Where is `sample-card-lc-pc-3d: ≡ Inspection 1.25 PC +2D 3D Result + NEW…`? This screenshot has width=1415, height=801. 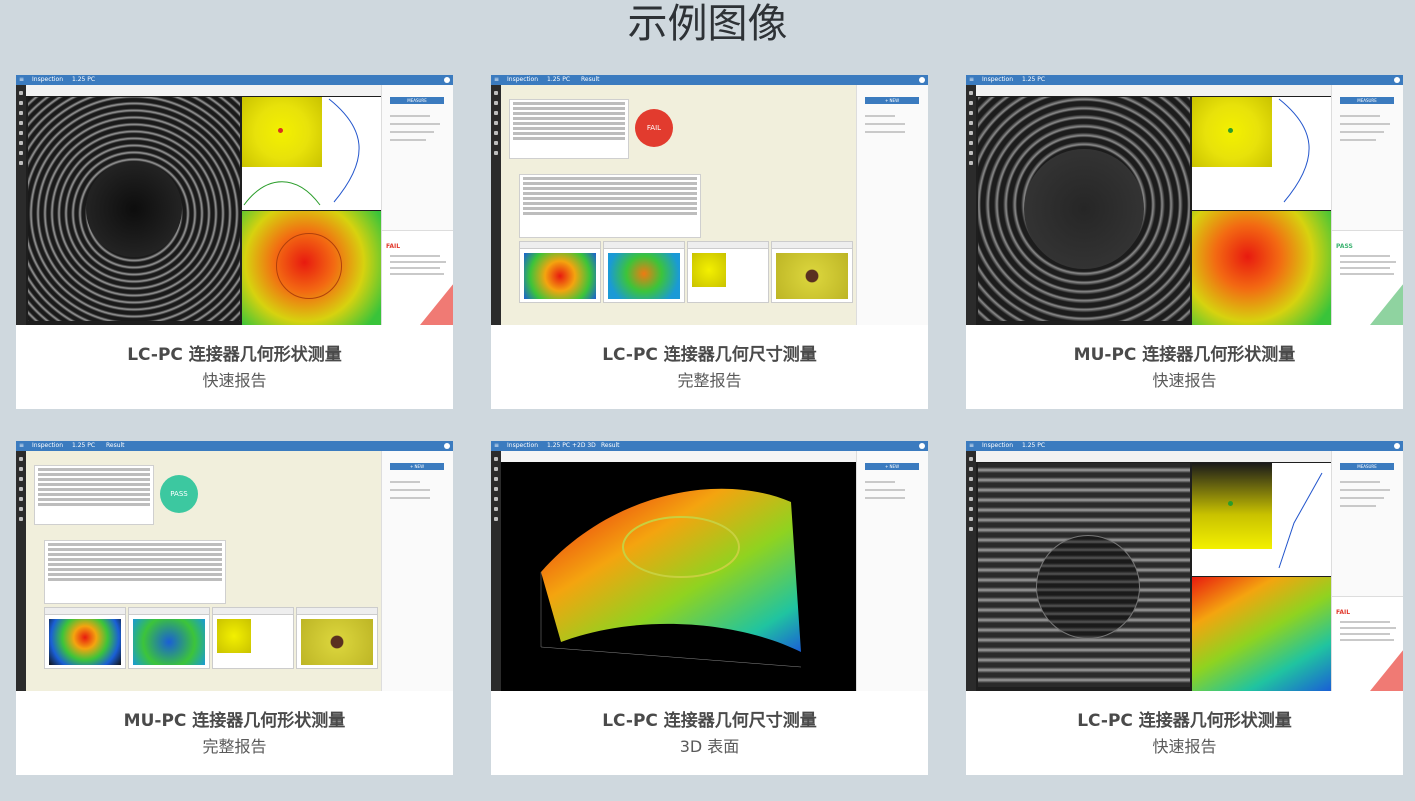 sample-card-lc-pc-3d: ≡ Inspection 1.25 PC +2D 3D Result + NEW… is located at coordinates (709, 608).